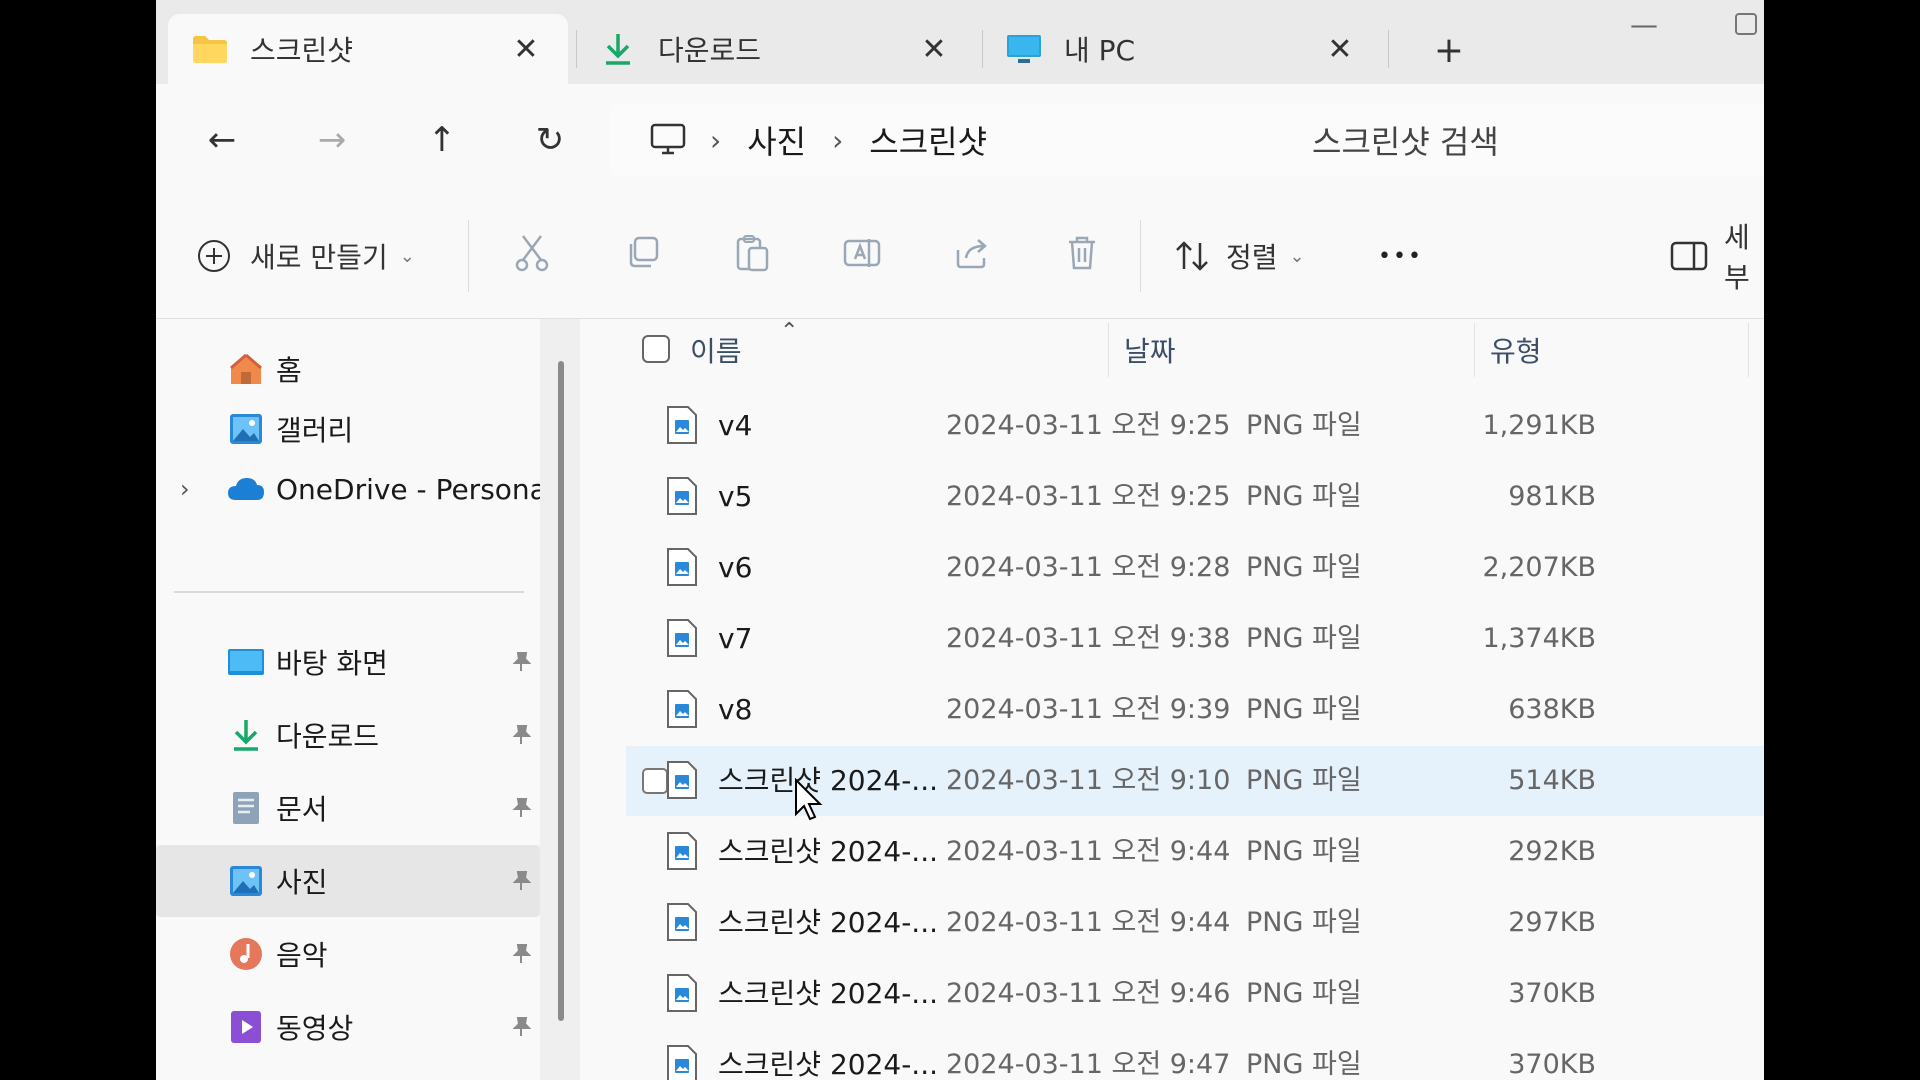  What do you see at coordinates (1192, 256) in the screenshot?
I see `sort-icon` at bounding box center [1192, 256].